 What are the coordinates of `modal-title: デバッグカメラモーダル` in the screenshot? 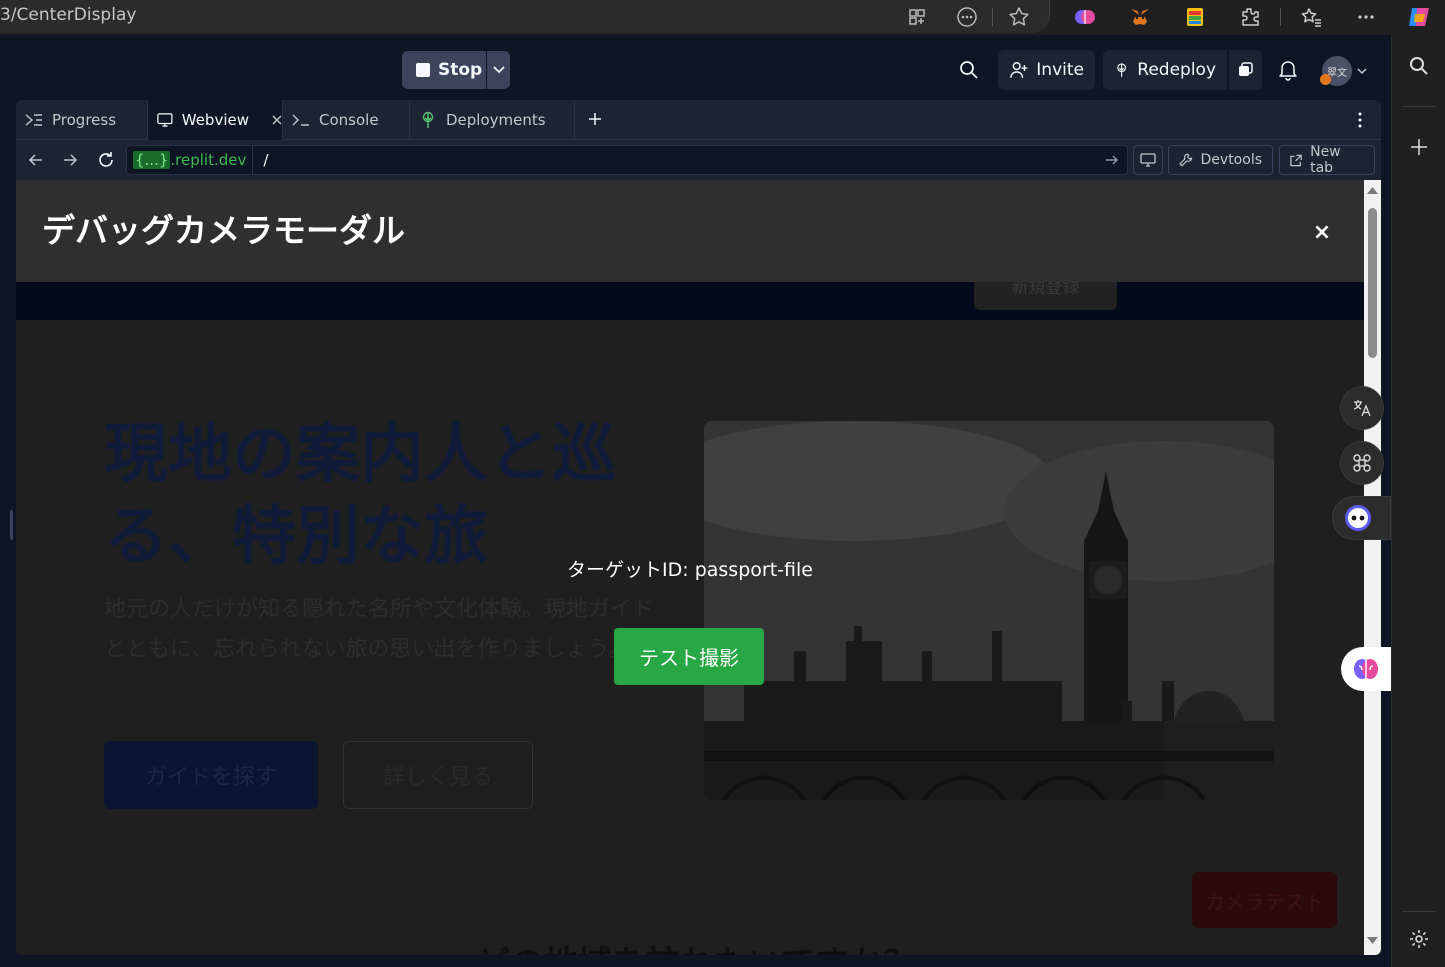 It's located at (223, 230).